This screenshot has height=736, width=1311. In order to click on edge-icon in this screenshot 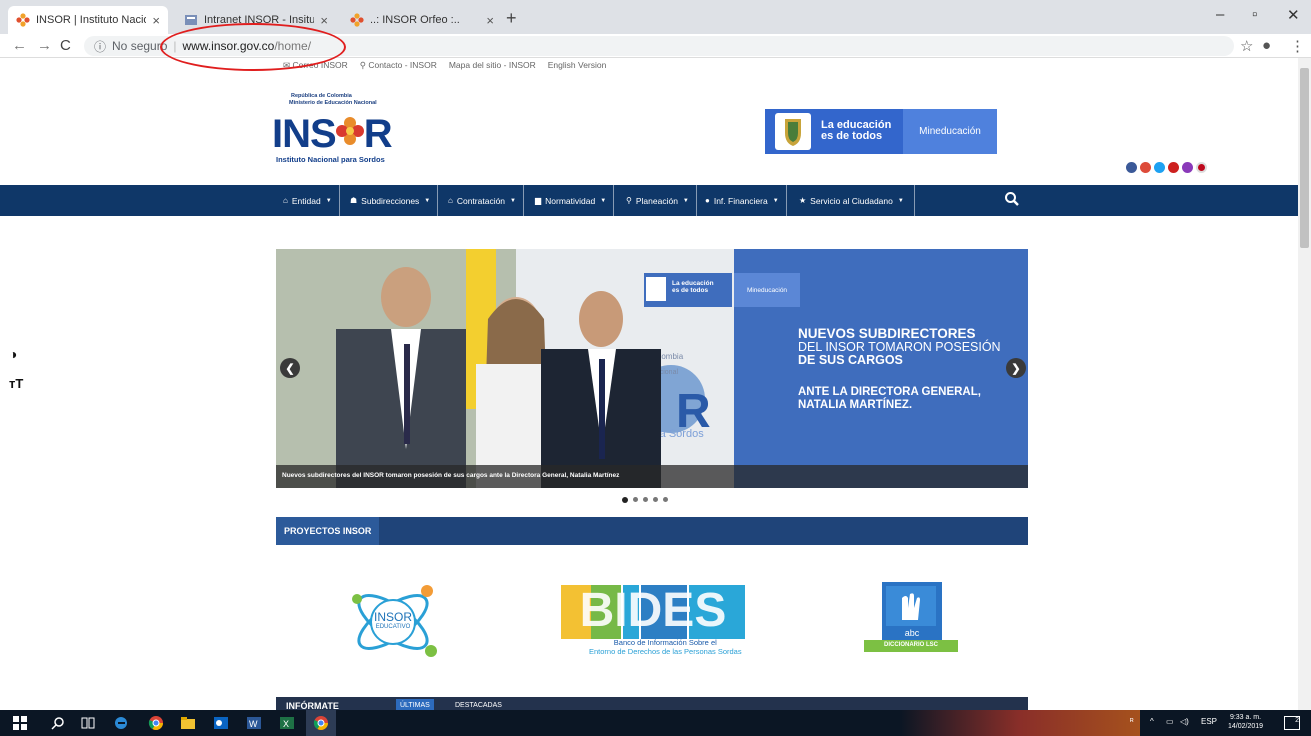, I will do `click(121, 723)`.